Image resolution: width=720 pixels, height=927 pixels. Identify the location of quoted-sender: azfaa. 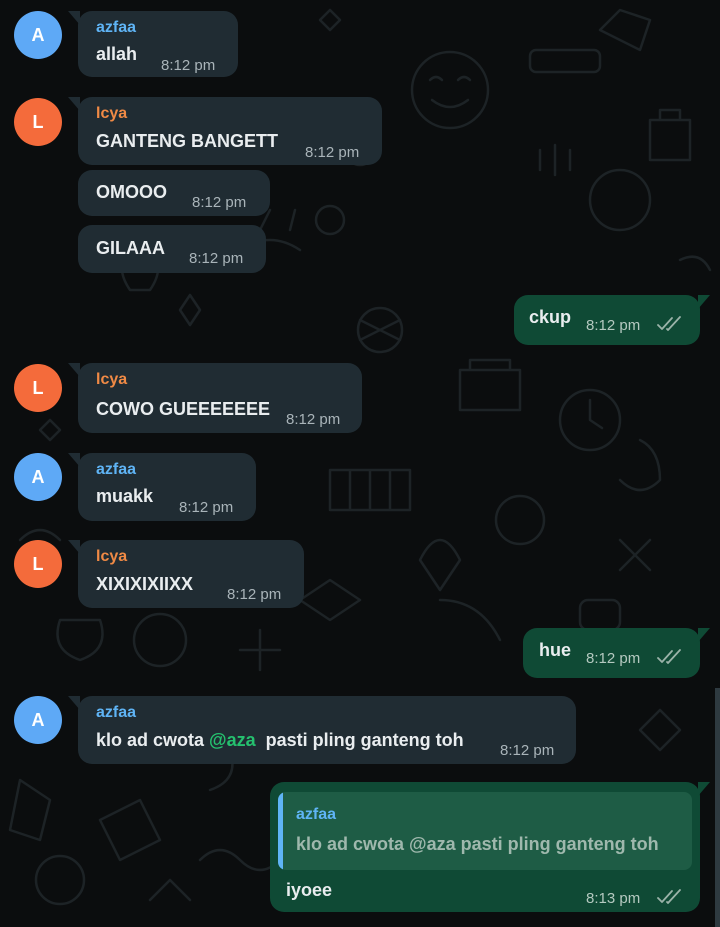
(316, 814).